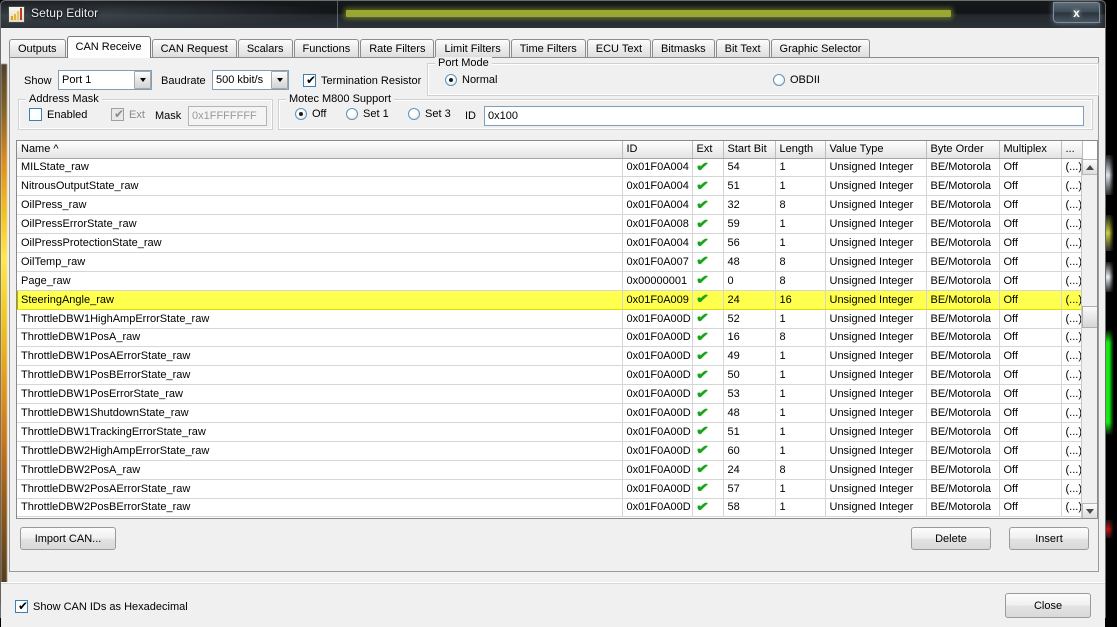  I want to click on radio-motec-off: Off, so click(310, 114).